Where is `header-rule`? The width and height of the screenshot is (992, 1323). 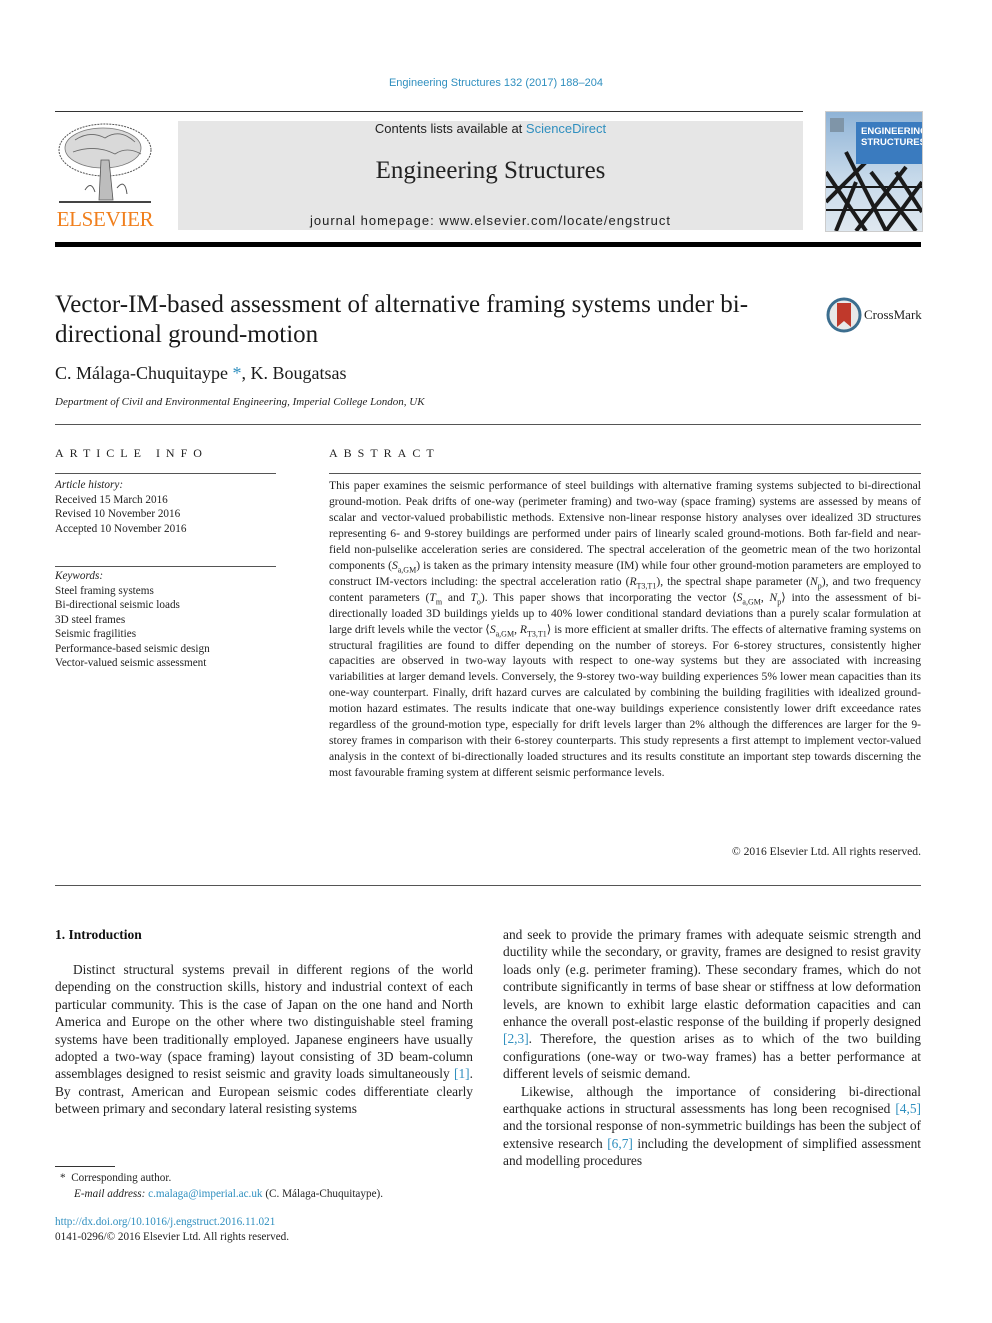 header-rule is located at coordinates (429, 111).